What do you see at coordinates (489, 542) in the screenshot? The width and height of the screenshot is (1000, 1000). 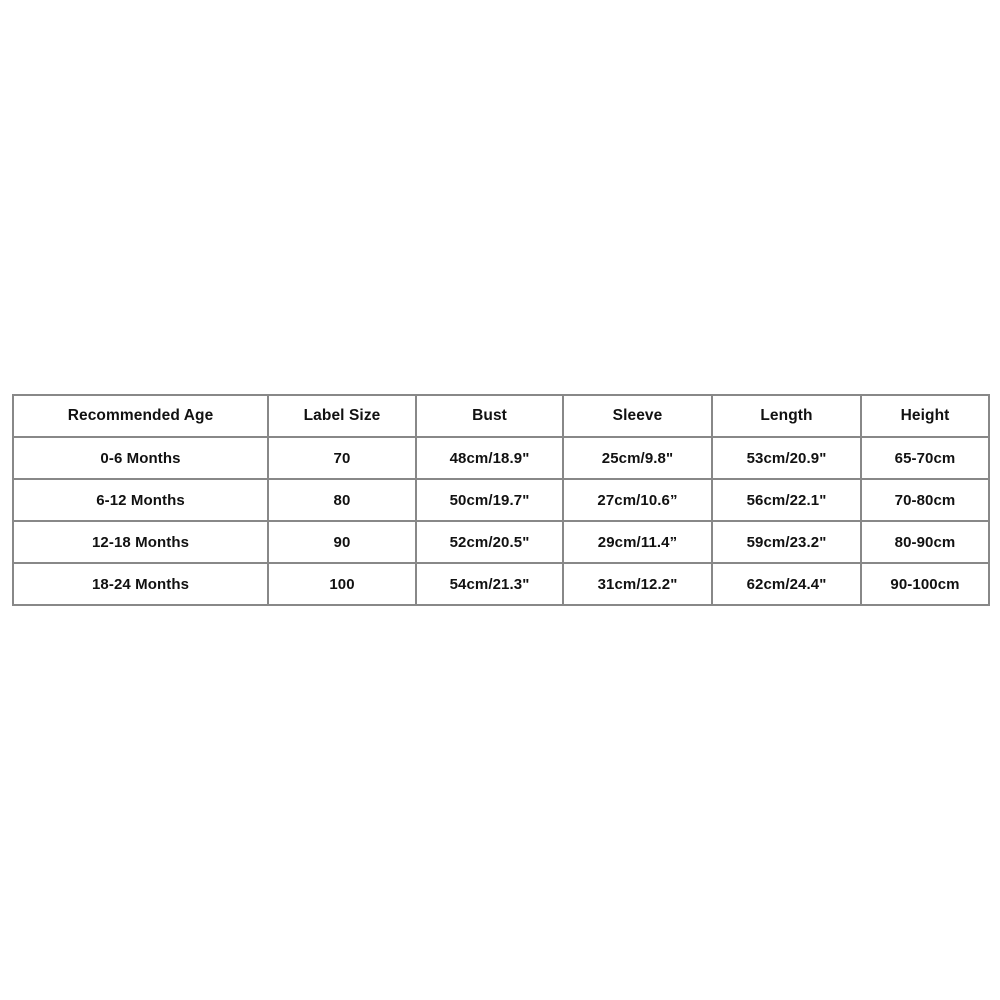 I see `cell-bust: 52cm/20.5"` at bounding box center [489, 542].